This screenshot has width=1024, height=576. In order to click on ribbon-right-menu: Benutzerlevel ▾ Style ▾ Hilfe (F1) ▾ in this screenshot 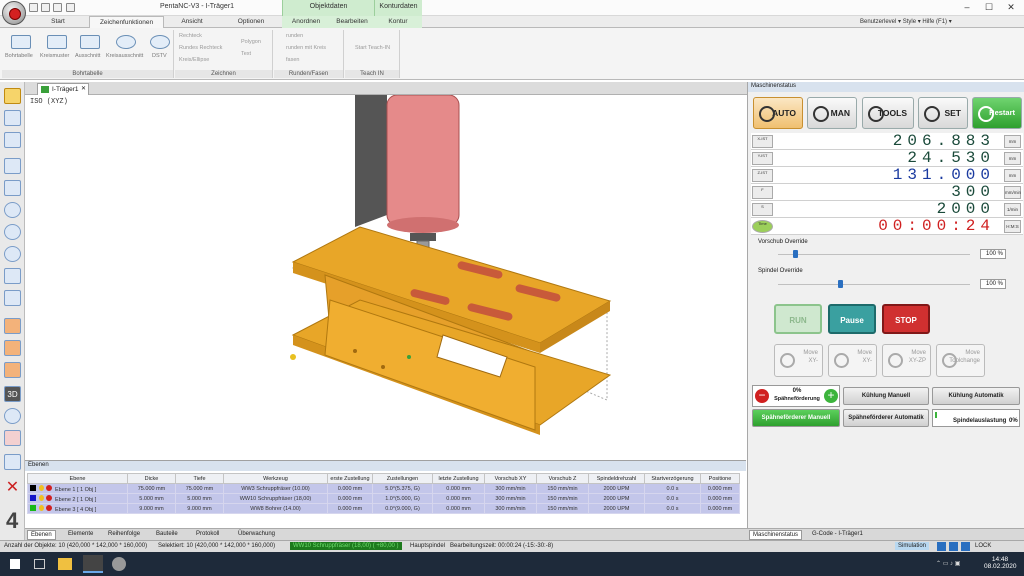, I will do `click(906, 21)`.